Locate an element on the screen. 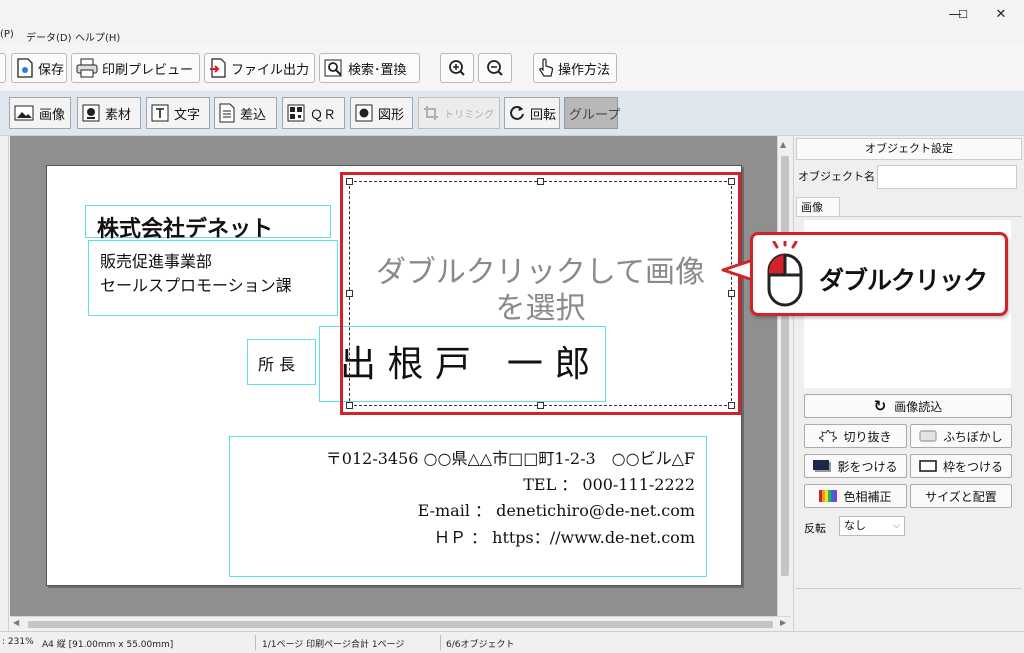 This screenshot has height=653, width=1024. close-icon: ✕ is located at coordinates (1001, 14).